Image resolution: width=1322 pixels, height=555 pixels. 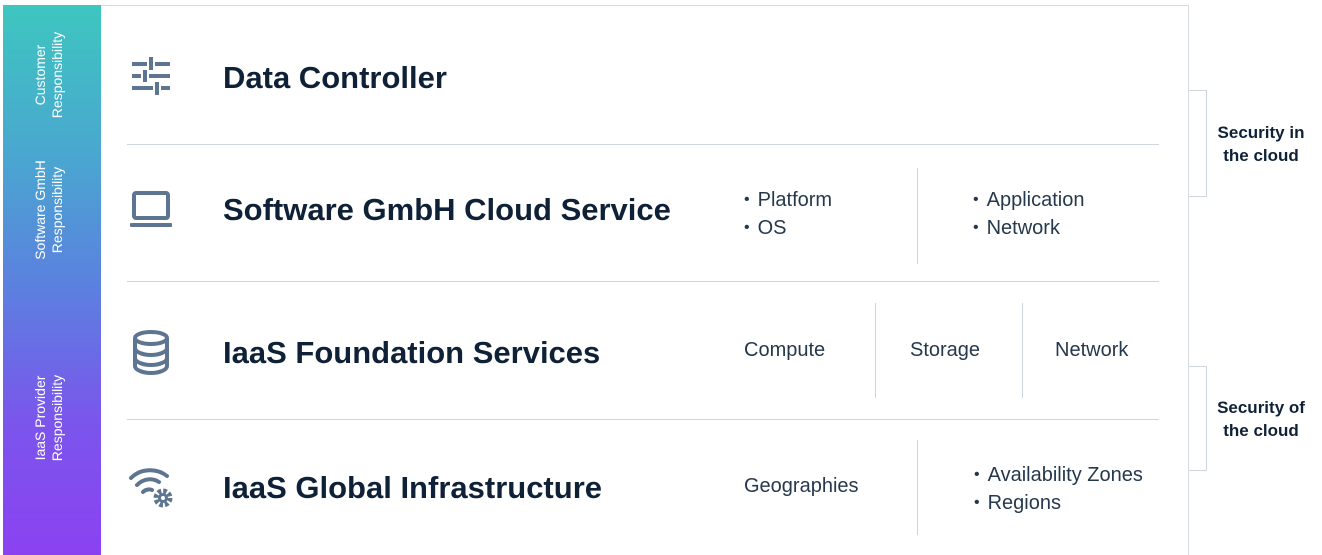 What do you see at coordinates (1092, 350) in the screenshot?
I see `foundation-cell-network: Network` at bounding box center [1092, 350].